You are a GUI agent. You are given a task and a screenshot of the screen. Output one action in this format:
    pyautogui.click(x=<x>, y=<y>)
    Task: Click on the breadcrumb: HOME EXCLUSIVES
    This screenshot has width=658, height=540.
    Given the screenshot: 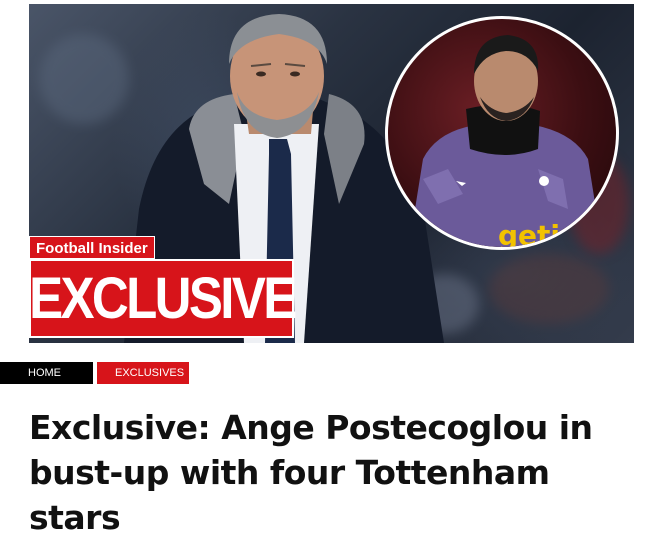 What is the action you would take?
    pyautogui.click(x=94, y=373)
    